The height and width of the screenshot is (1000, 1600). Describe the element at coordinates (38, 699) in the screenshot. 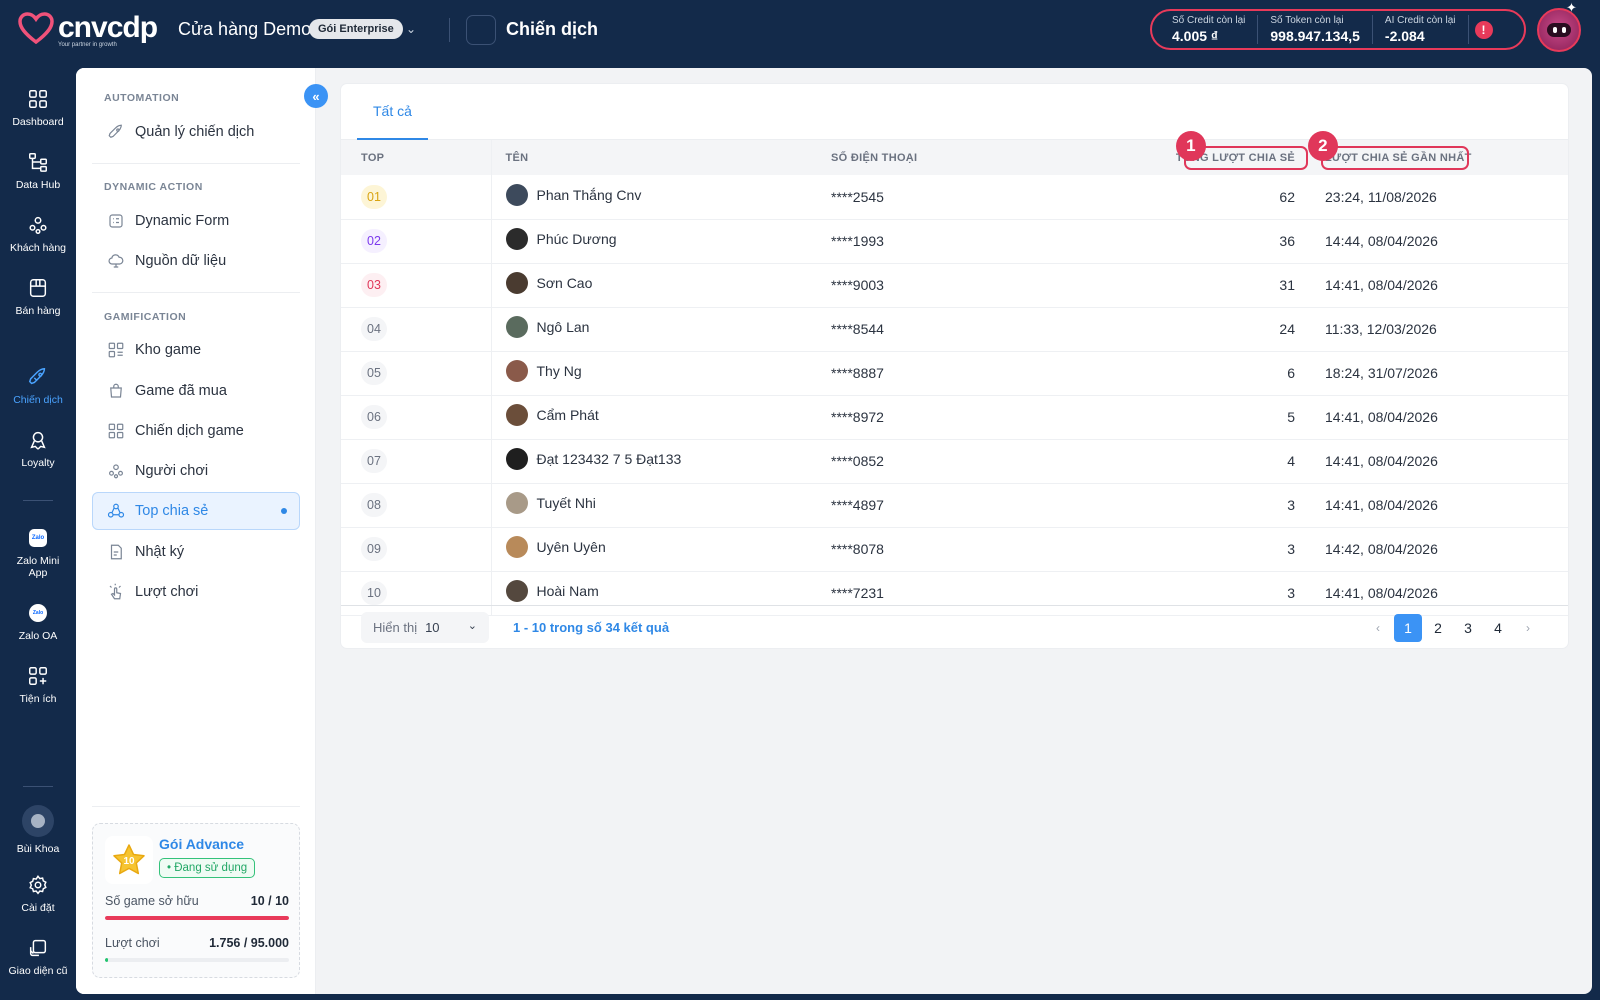

I see `rail-label: Tiện ích` at that location.